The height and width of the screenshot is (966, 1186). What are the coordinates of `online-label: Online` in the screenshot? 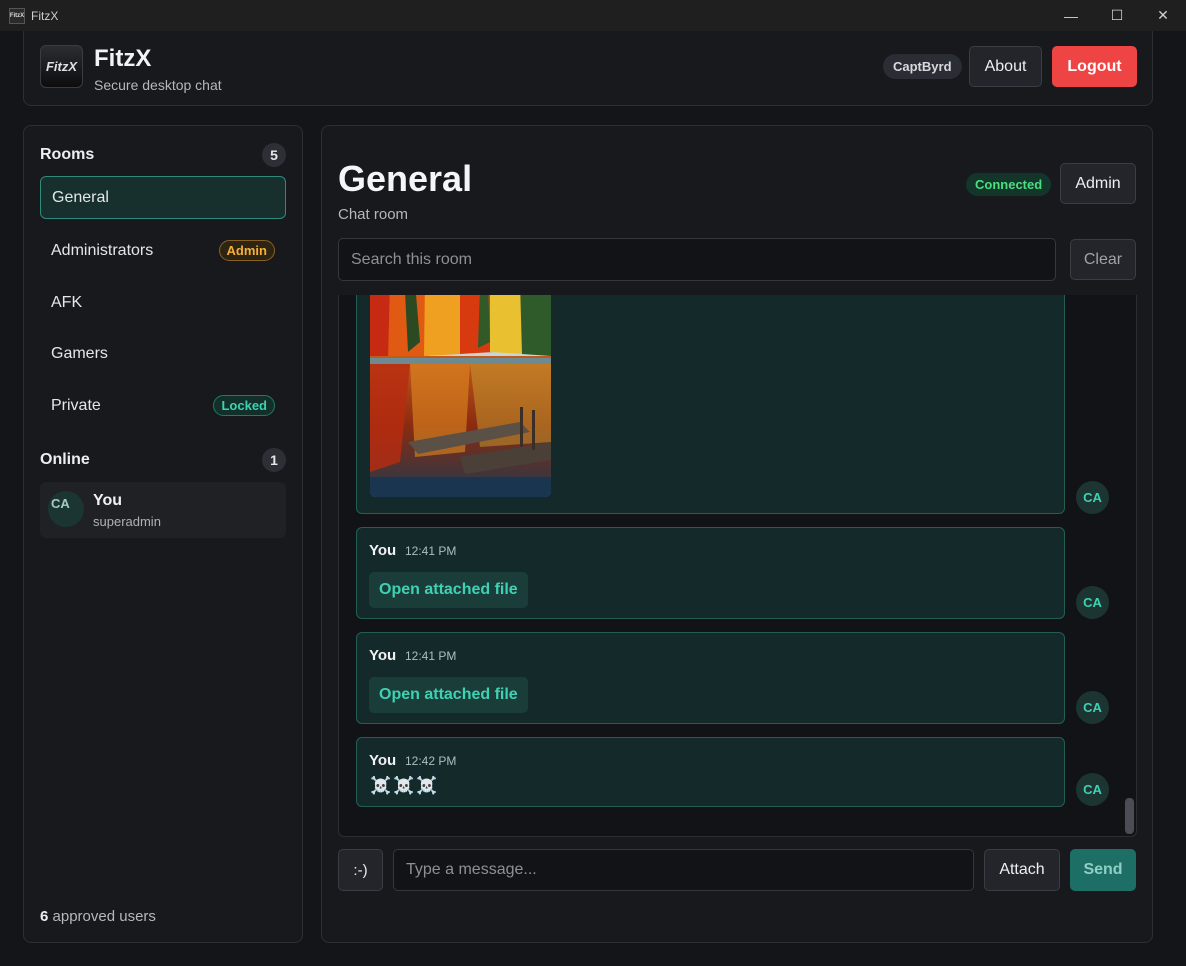 It's located at (65, 459).